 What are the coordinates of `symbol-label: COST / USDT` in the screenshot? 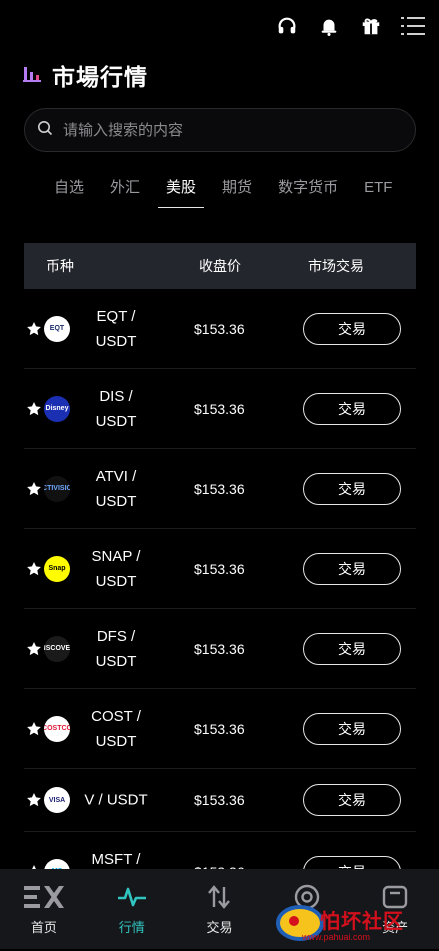 It's located at (116, 729).